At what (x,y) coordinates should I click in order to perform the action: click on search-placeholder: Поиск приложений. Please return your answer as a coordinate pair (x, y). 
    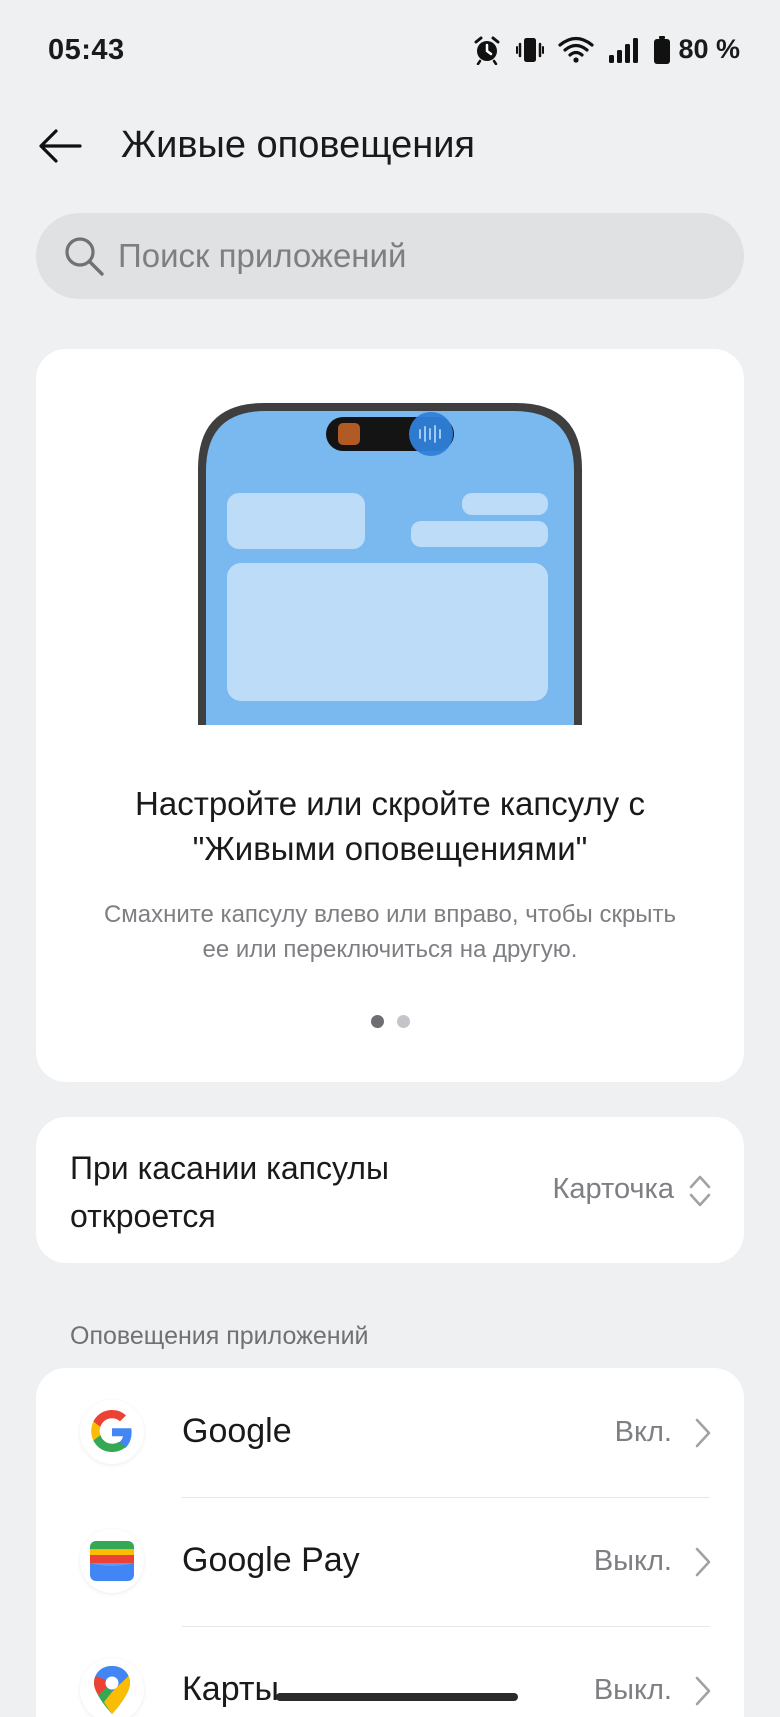
    Looking at the image, I should click on (262, 255).